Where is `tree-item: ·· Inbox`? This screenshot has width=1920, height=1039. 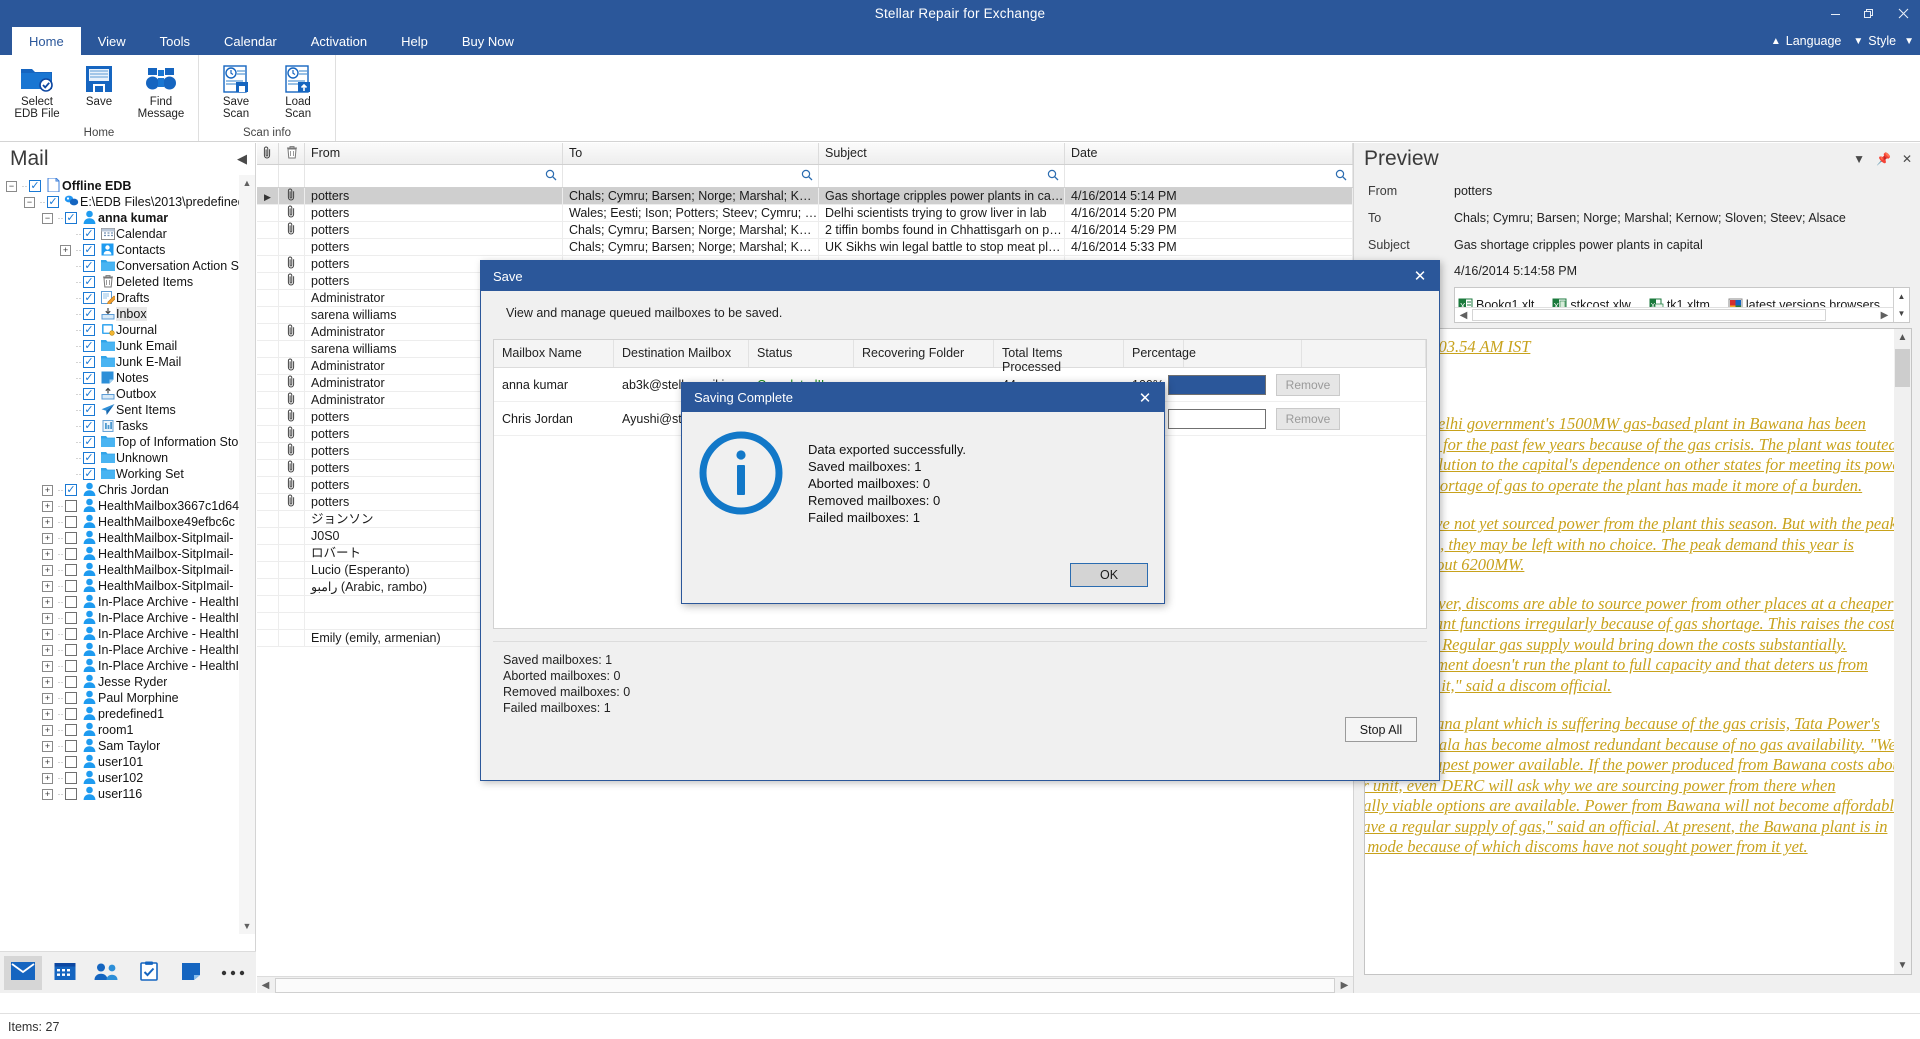
tree-item: ·· Inbox is located at coordinates (127, 314).